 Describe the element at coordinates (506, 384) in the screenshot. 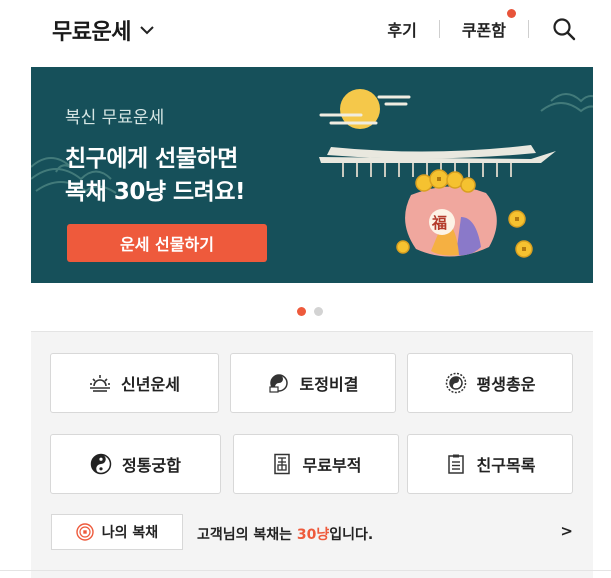

I see `menu-item-label: 평생총운` at that location.